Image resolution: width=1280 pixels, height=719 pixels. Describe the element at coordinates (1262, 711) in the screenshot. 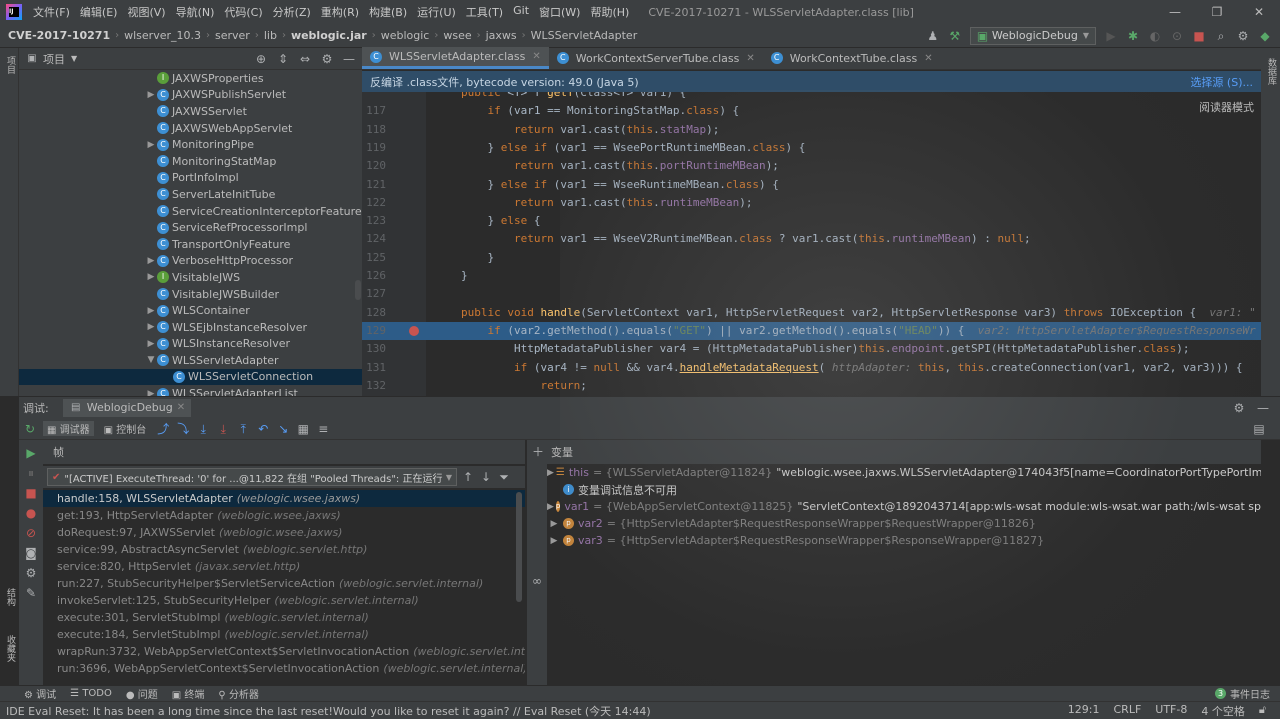

I see `lock-icon: 🔓︎` at that location.